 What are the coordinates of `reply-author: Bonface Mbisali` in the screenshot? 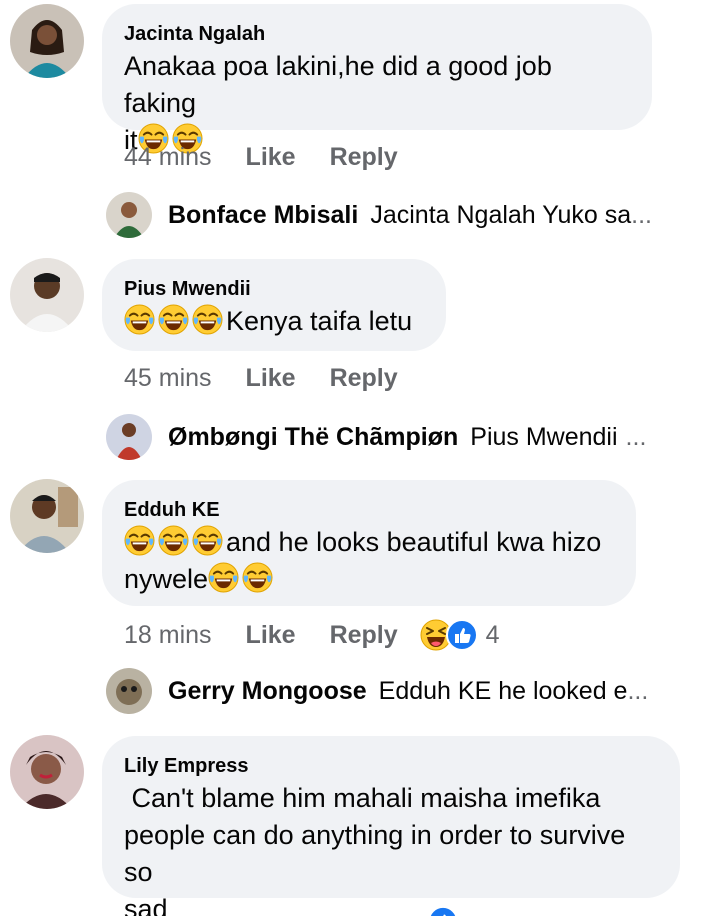 It's located at (263, 215).